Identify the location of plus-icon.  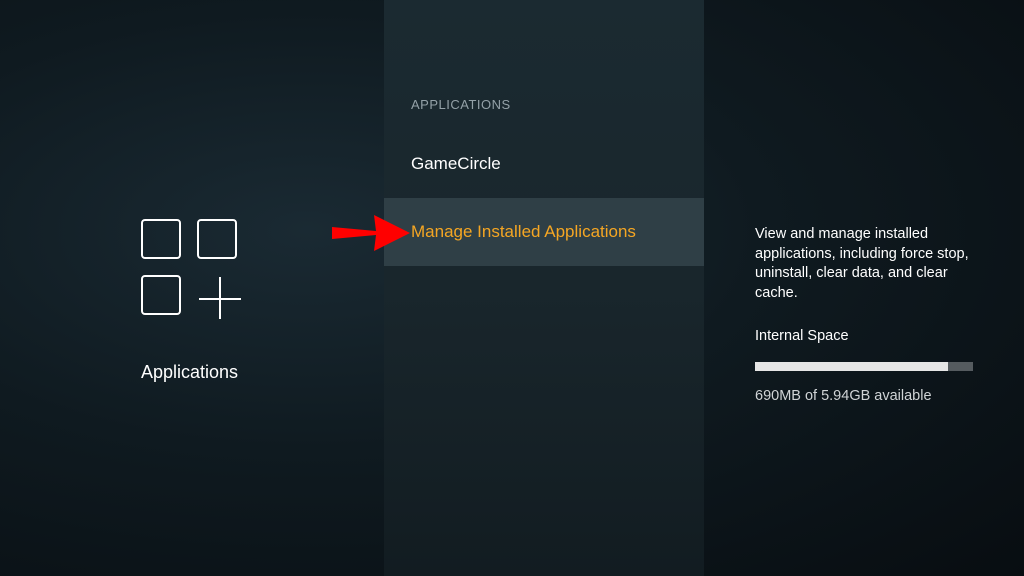
(221, 299).